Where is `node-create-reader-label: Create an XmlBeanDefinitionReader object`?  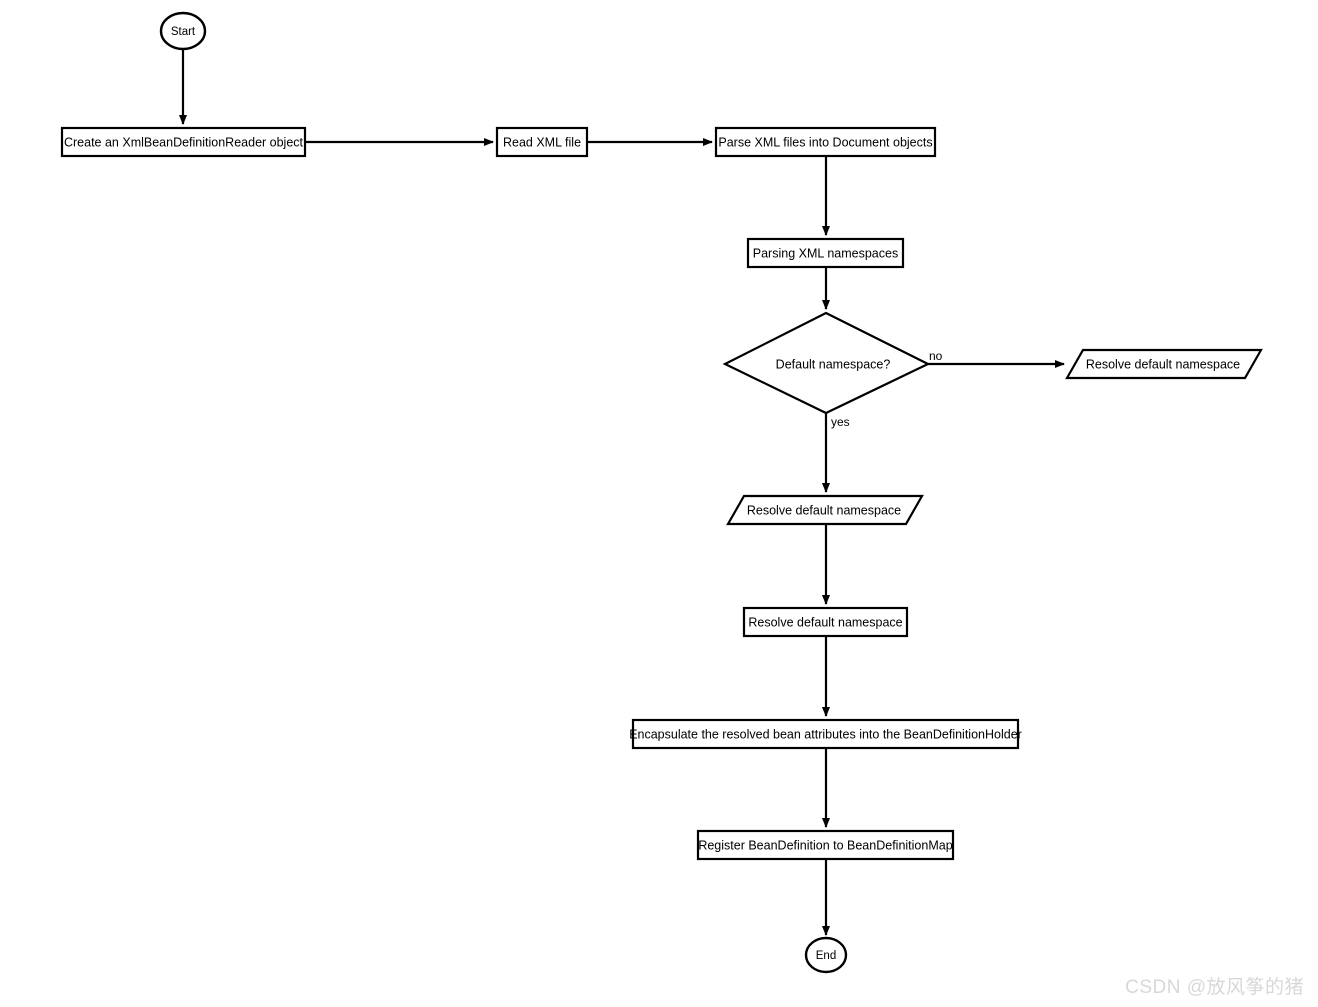 node-create-reader-label: Create an XmlBeanDefinitionReader object is located at coordinates (184, 142).